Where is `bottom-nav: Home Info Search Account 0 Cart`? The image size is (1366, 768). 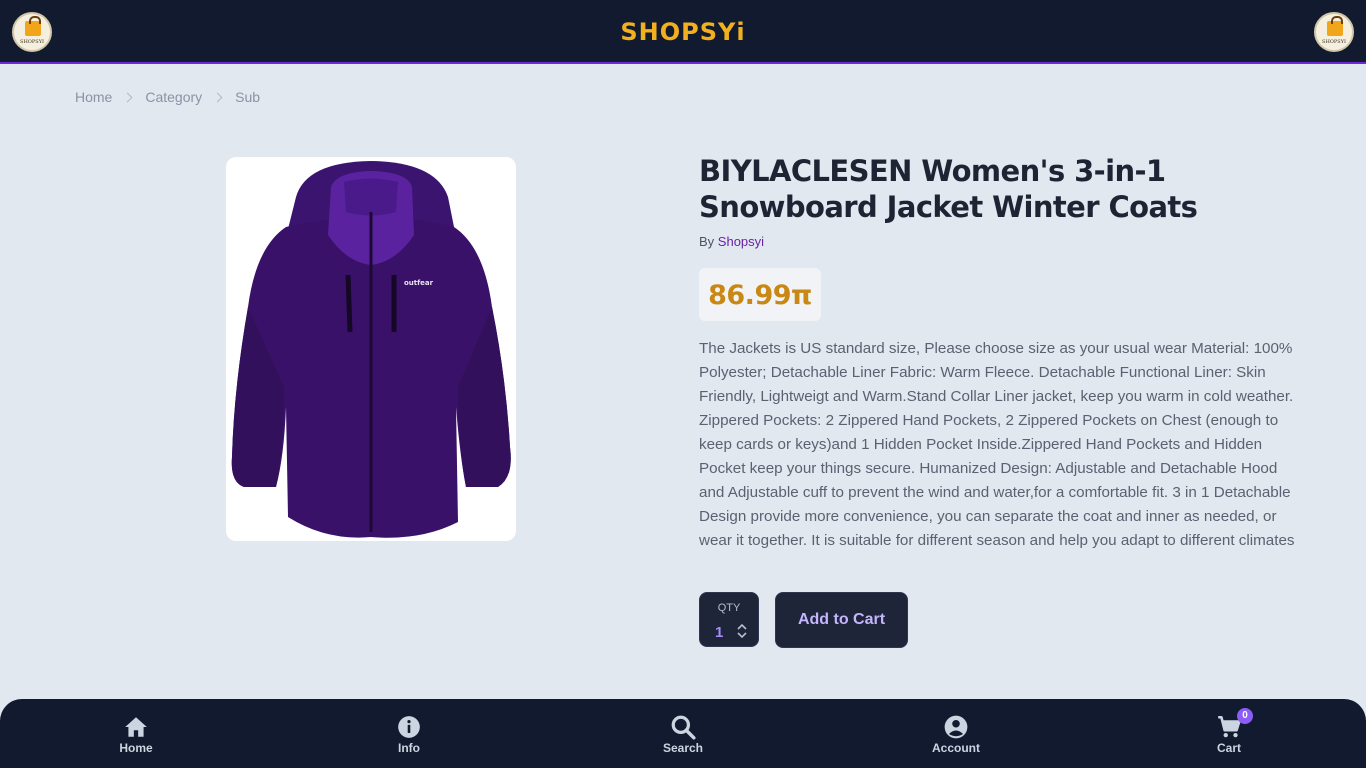
bottom-nav: Home Info Search Account 0 Cart is located at coordinates (683, 733).